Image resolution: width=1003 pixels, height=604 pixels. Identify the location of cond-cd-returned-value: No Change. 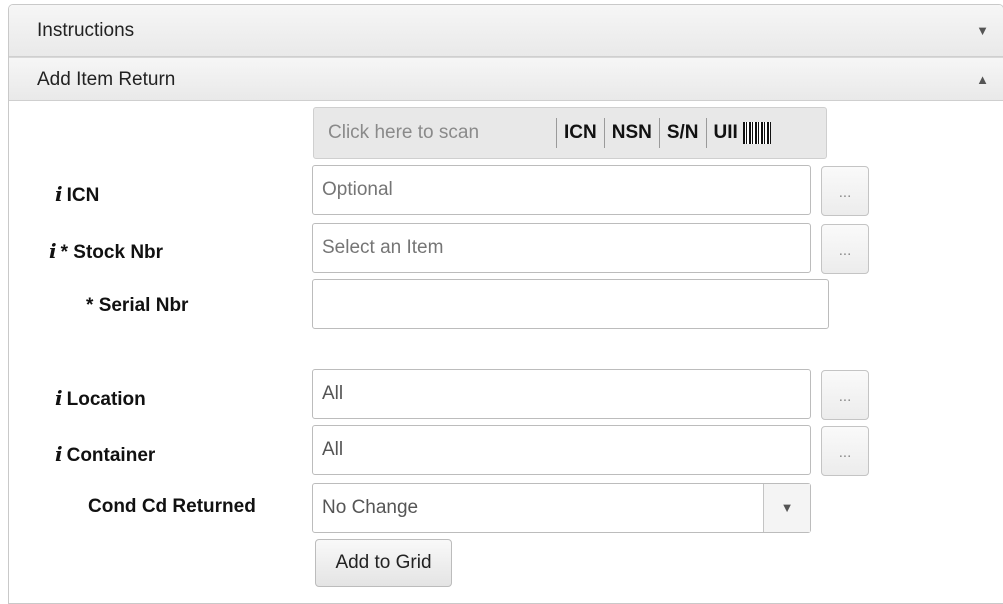
(370, 507).